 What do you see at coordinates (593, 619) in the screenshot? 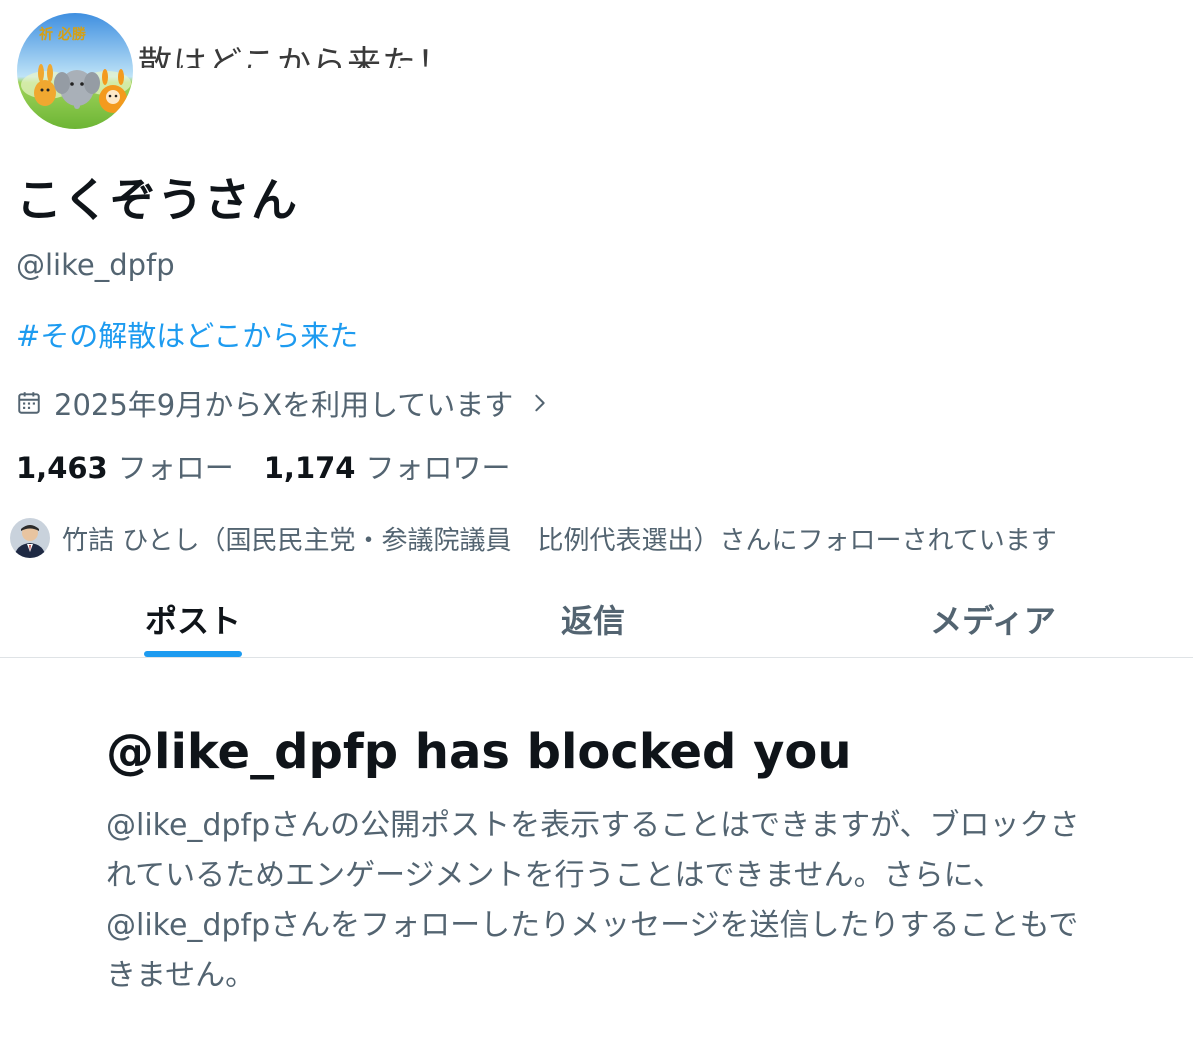
I see `tab-replies: 返信` at bounding box center [593, 619].